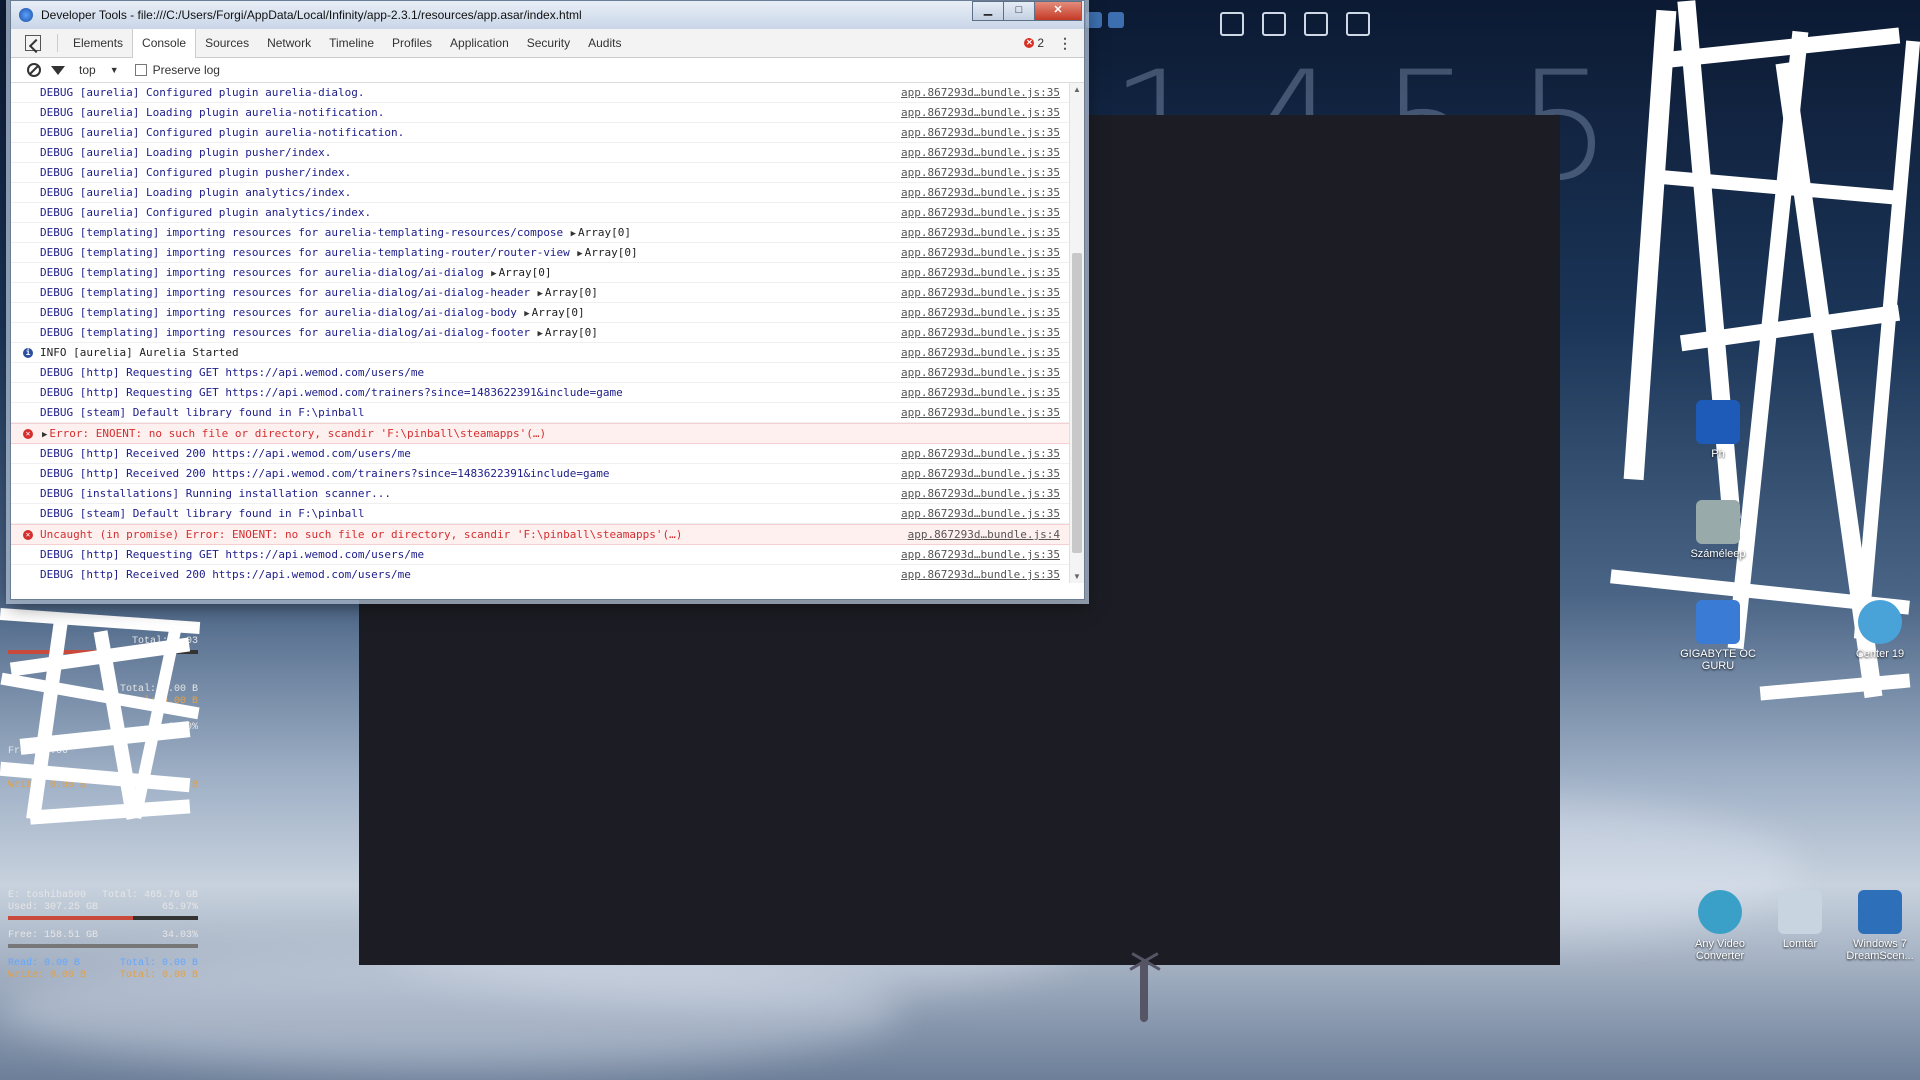 This screenshot has width=1920, height=1080. I want to click on tab-profiles: Profiles, so click(412, 43).